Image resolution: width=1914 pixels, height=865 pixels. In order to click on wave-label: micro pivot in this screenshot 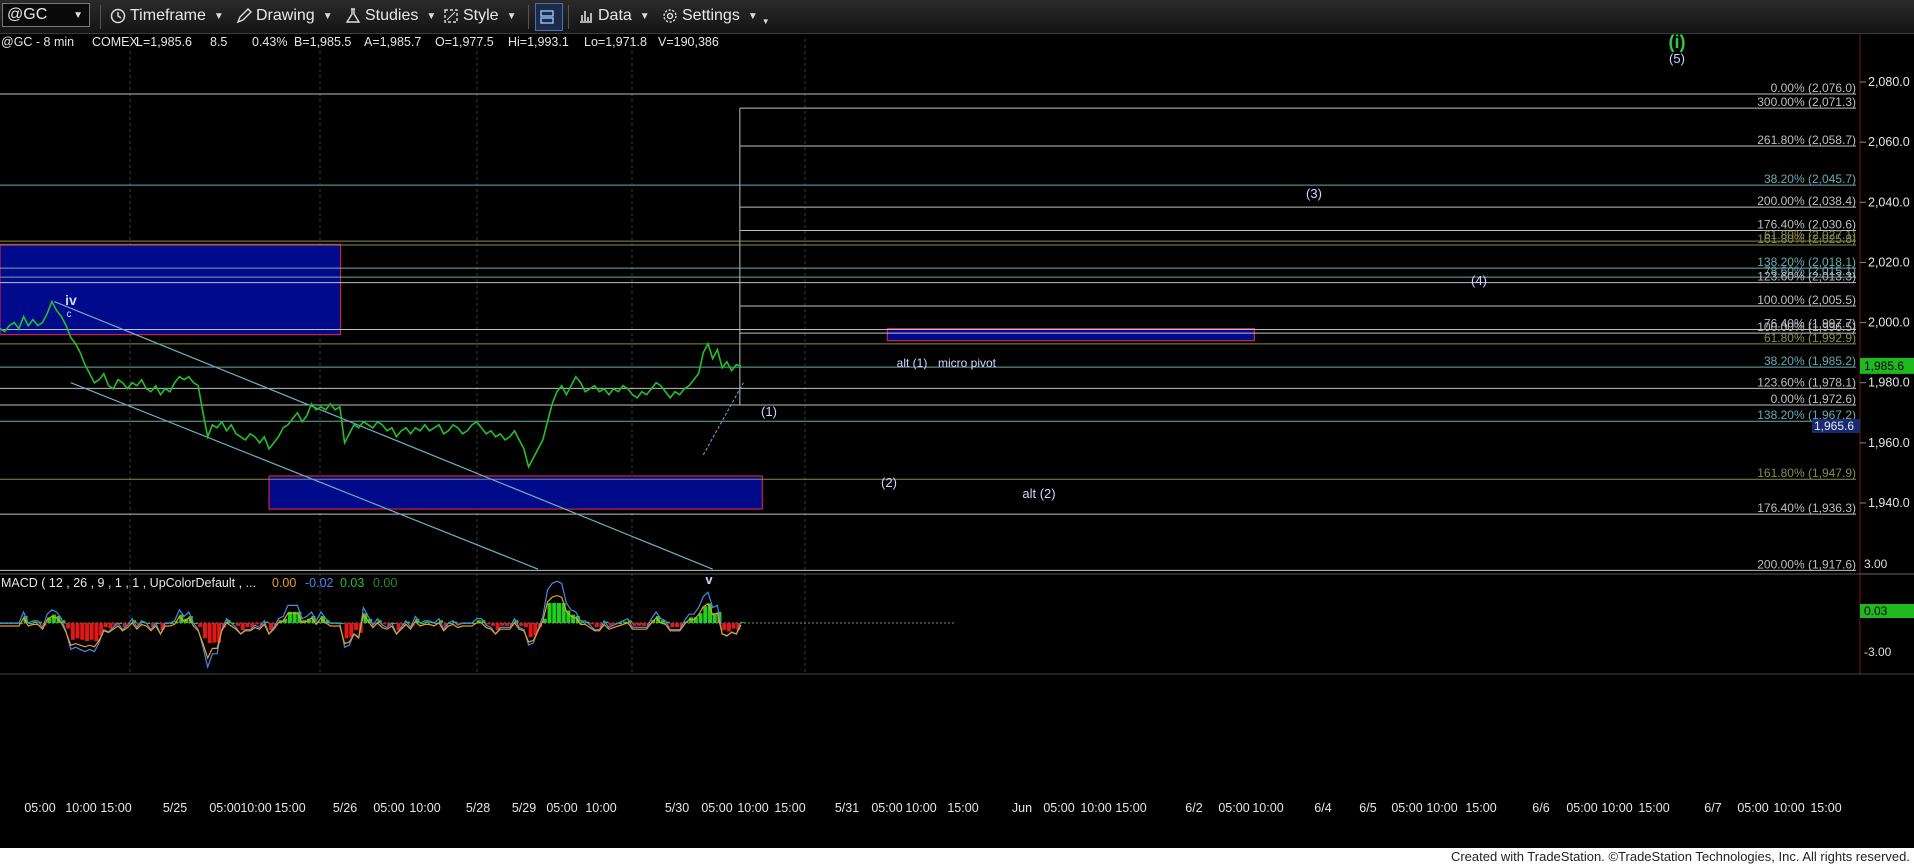, I will do `click(967, 363)`.